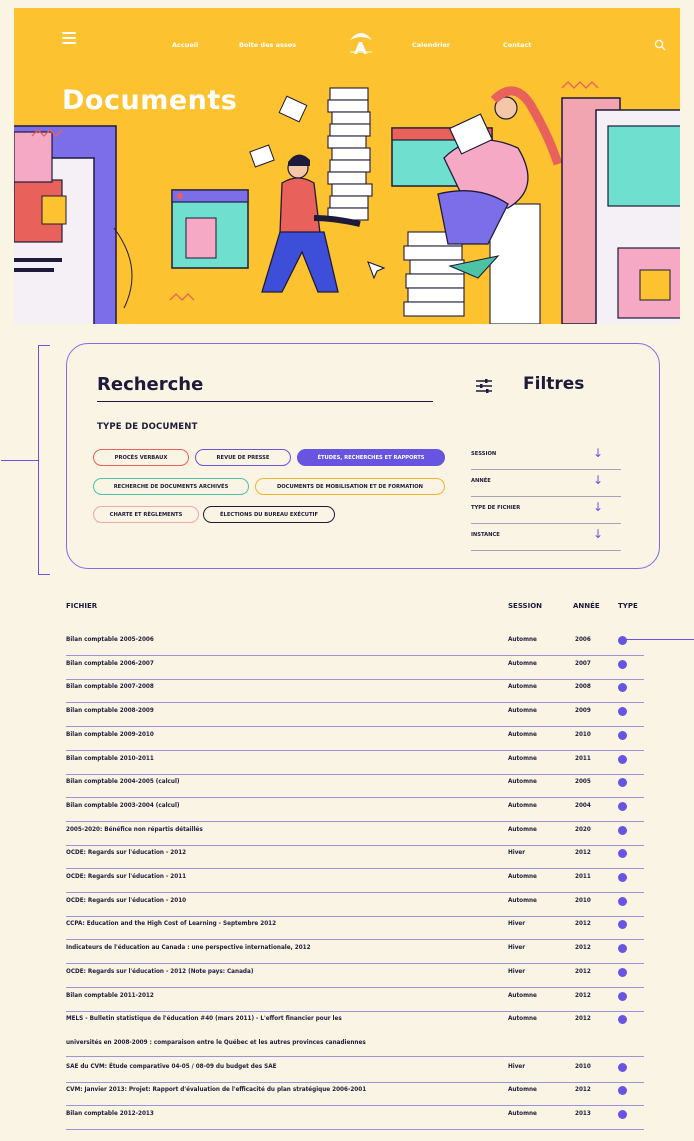 This screenshot has width=694, height=1141. I want to click on table-row: Bilan comptable 2008-2009 Automne 2009, so click(355, 716).